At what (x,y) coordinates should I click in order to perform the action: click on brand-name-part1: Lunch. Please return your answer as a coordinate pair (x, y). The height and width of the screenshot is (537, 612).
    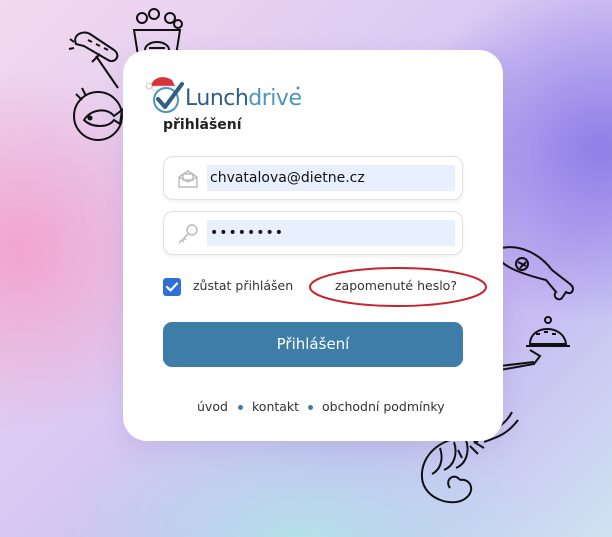
    Looking at the image, I should click on (217, 98).